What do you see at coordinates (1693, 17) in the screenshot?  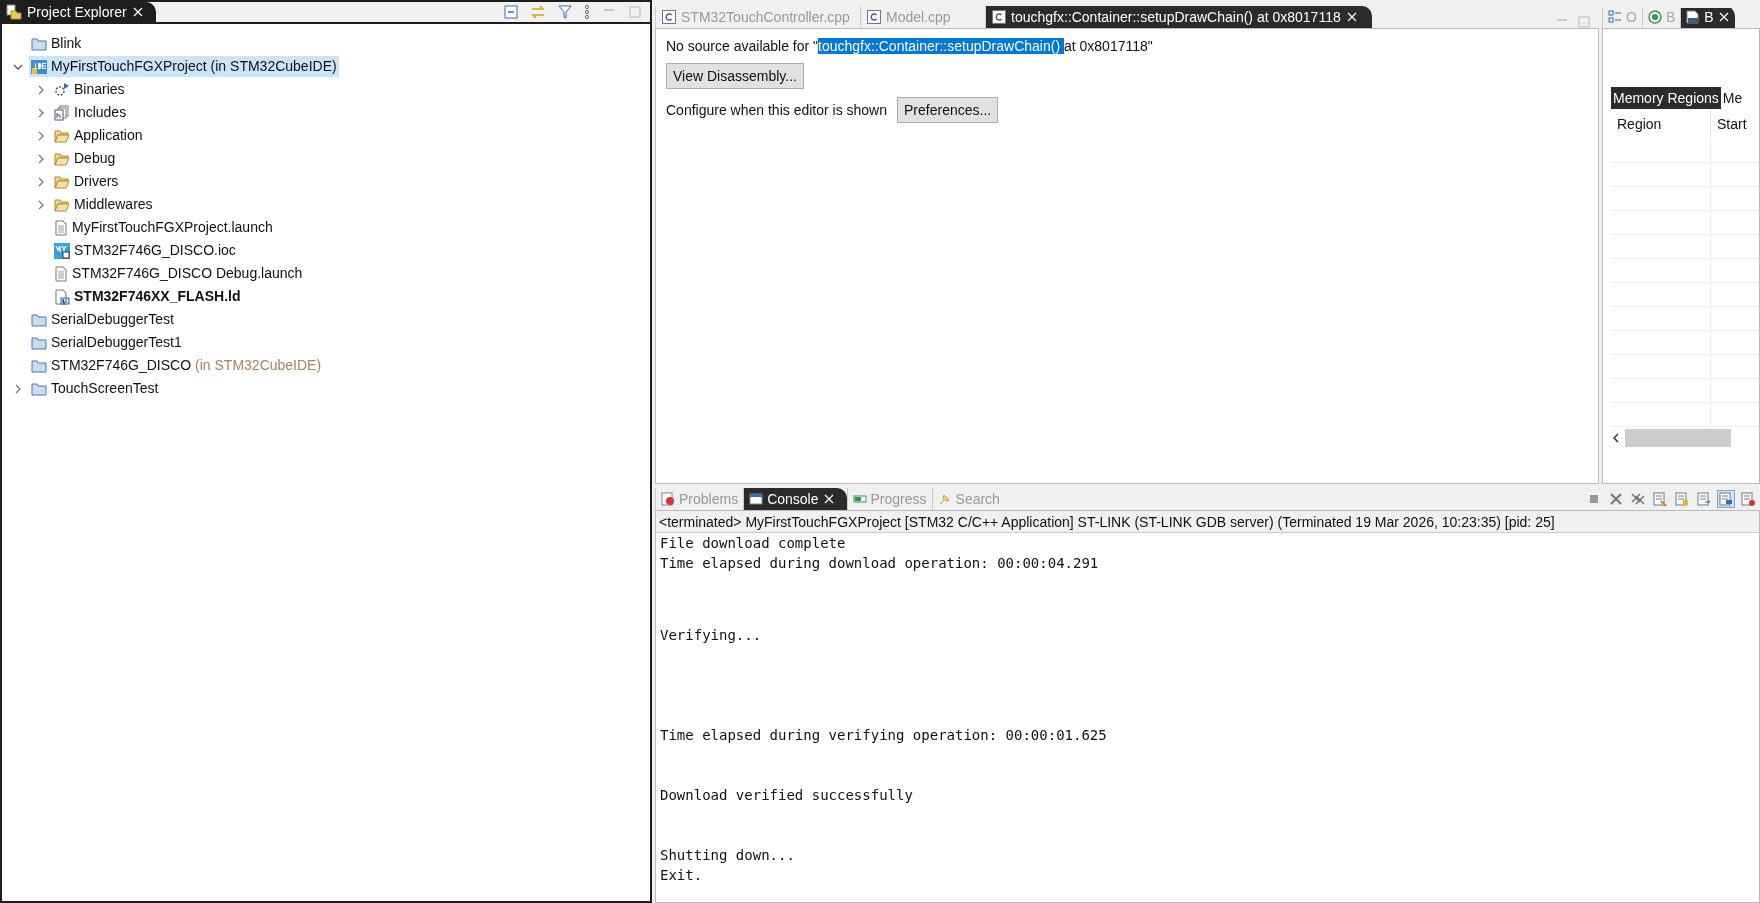 I see `binary-file-icon` at bounding box center [1693, 17].